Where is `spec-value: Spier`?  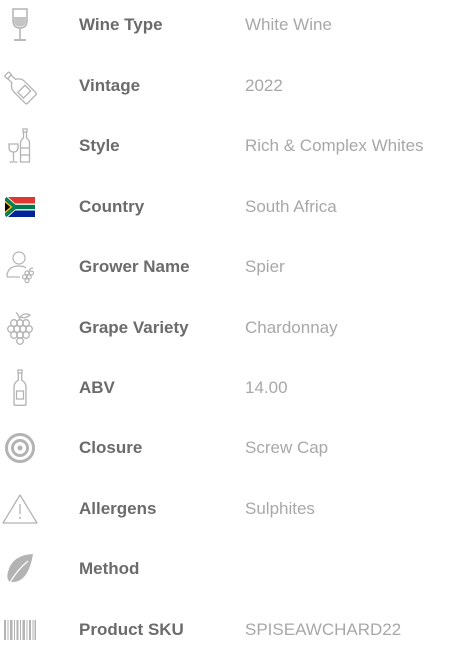 spec-value: Spier is located at coordinates (265, 266).